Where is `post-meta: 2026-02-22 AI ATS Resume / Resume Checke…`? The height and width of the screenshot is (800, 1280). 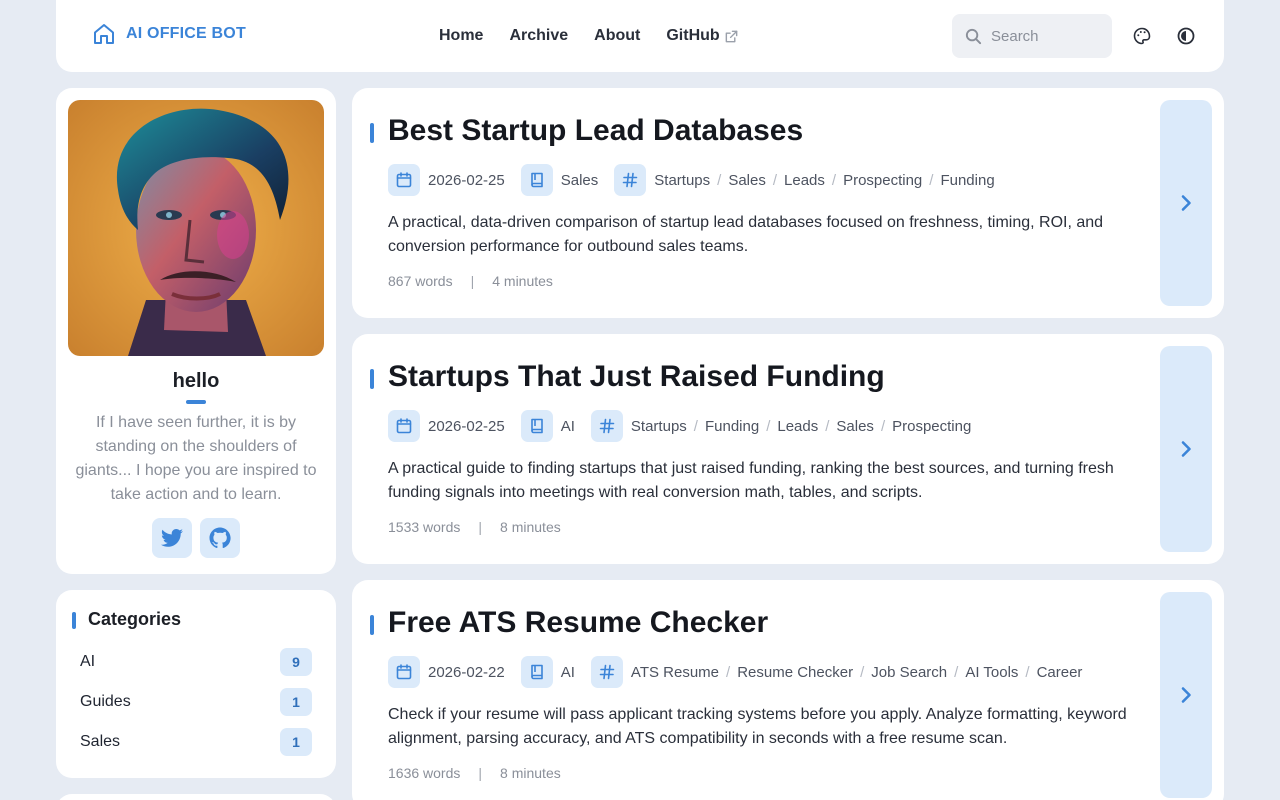
post-meta: 2026-02-22 AI ATS Resume / Resume Checke… is located at coordinates (735, 672).